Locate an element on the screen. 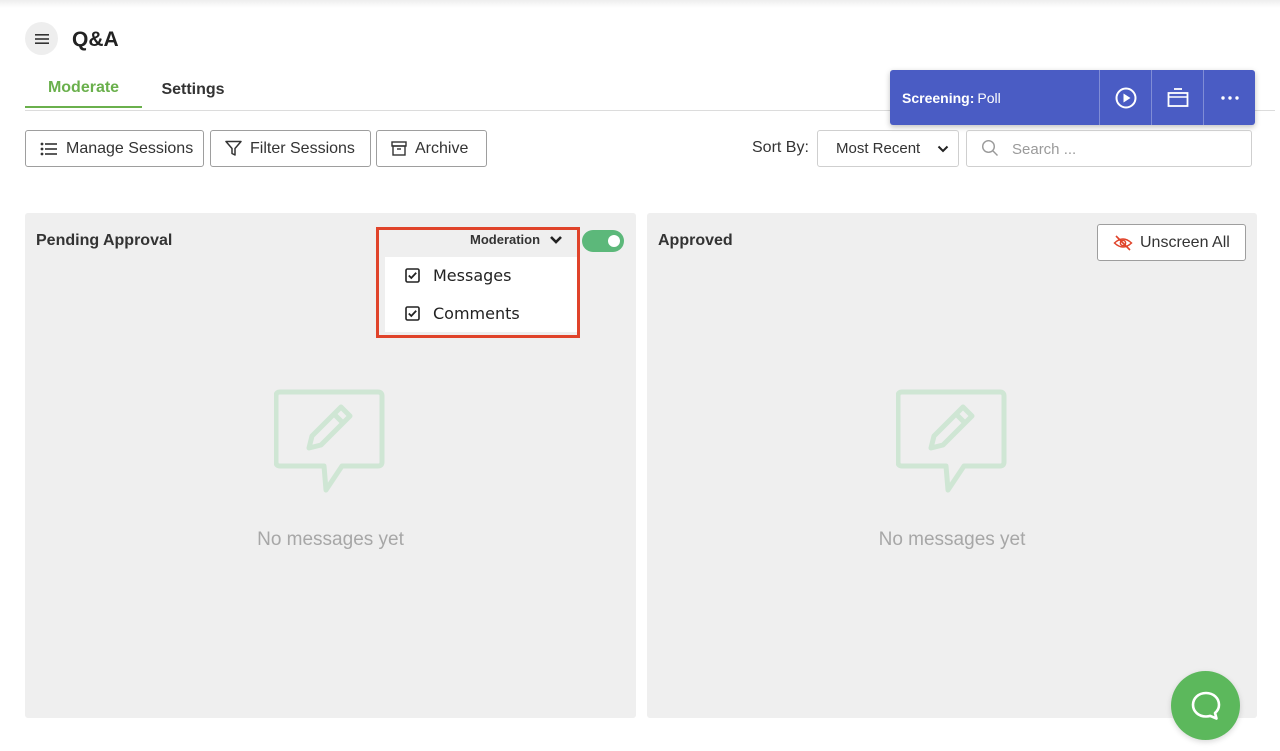 This screenshot has height=751, width=1280. option-comments-label: Comments is located at coordinates (476, 313).